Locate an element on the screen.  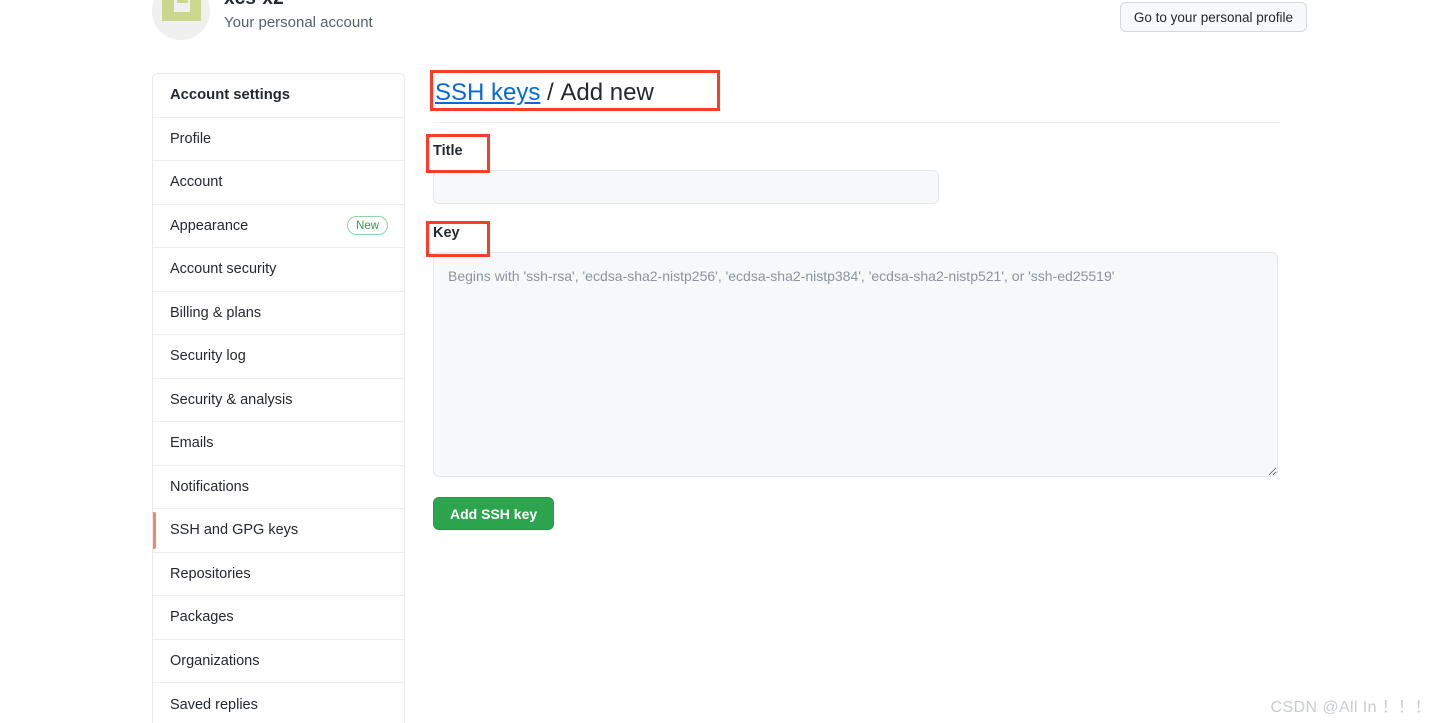
sidebar-item-label: Appearance is located at coordinates (209, 225).